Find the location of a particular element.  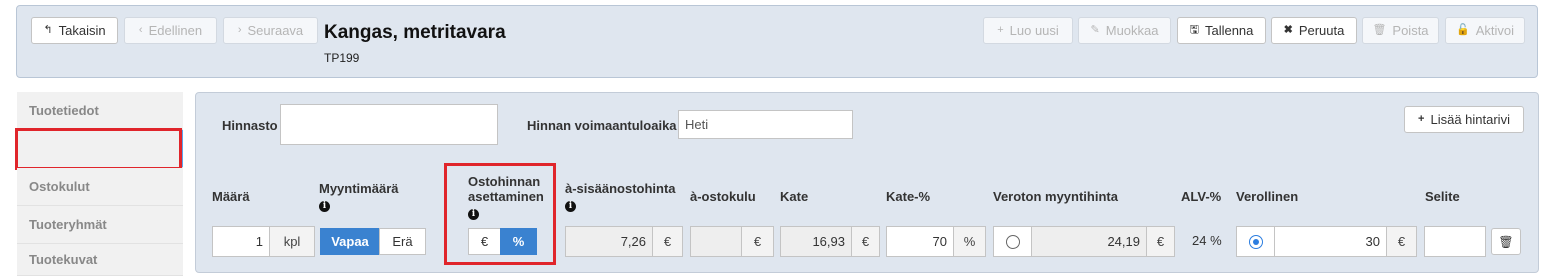

edit-button-label: Muokkaa is located at coordinates (1132, 30).